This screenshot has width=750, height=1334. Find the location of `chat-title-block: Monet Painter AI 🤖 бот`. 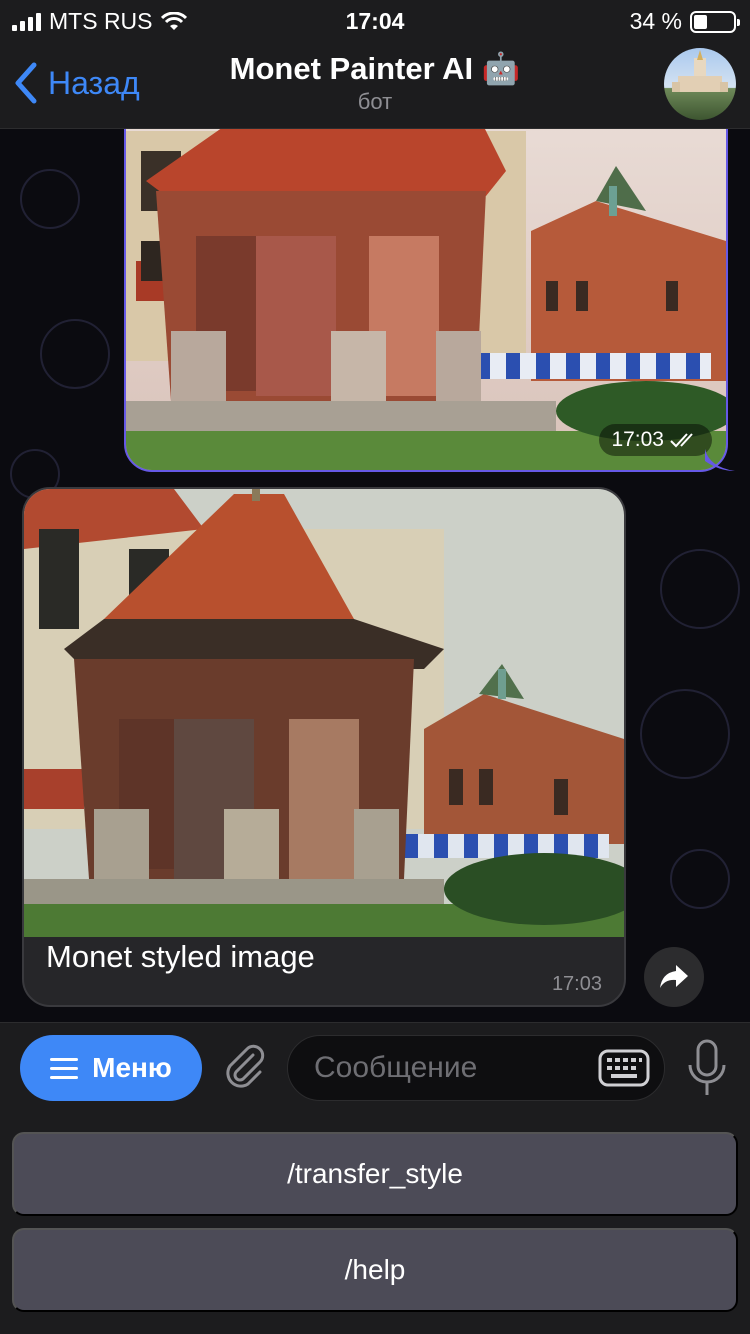

chat-title-block: Monet Painter AI 🤖 бот is located at coordinates (375, 82).